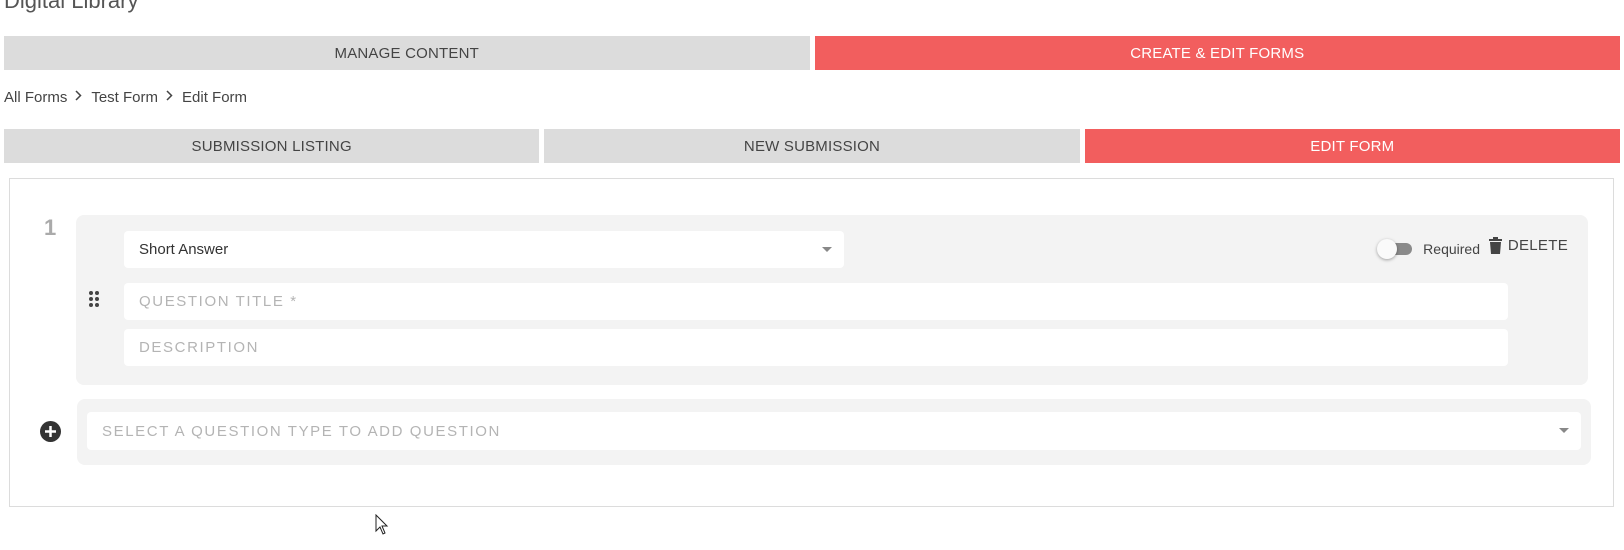 This screenshot has width=1624, height=550. What do you see at coordinates (1387, 249) in the screenshot?
I see `toggle-knob` at bounding box center [1387, 249].